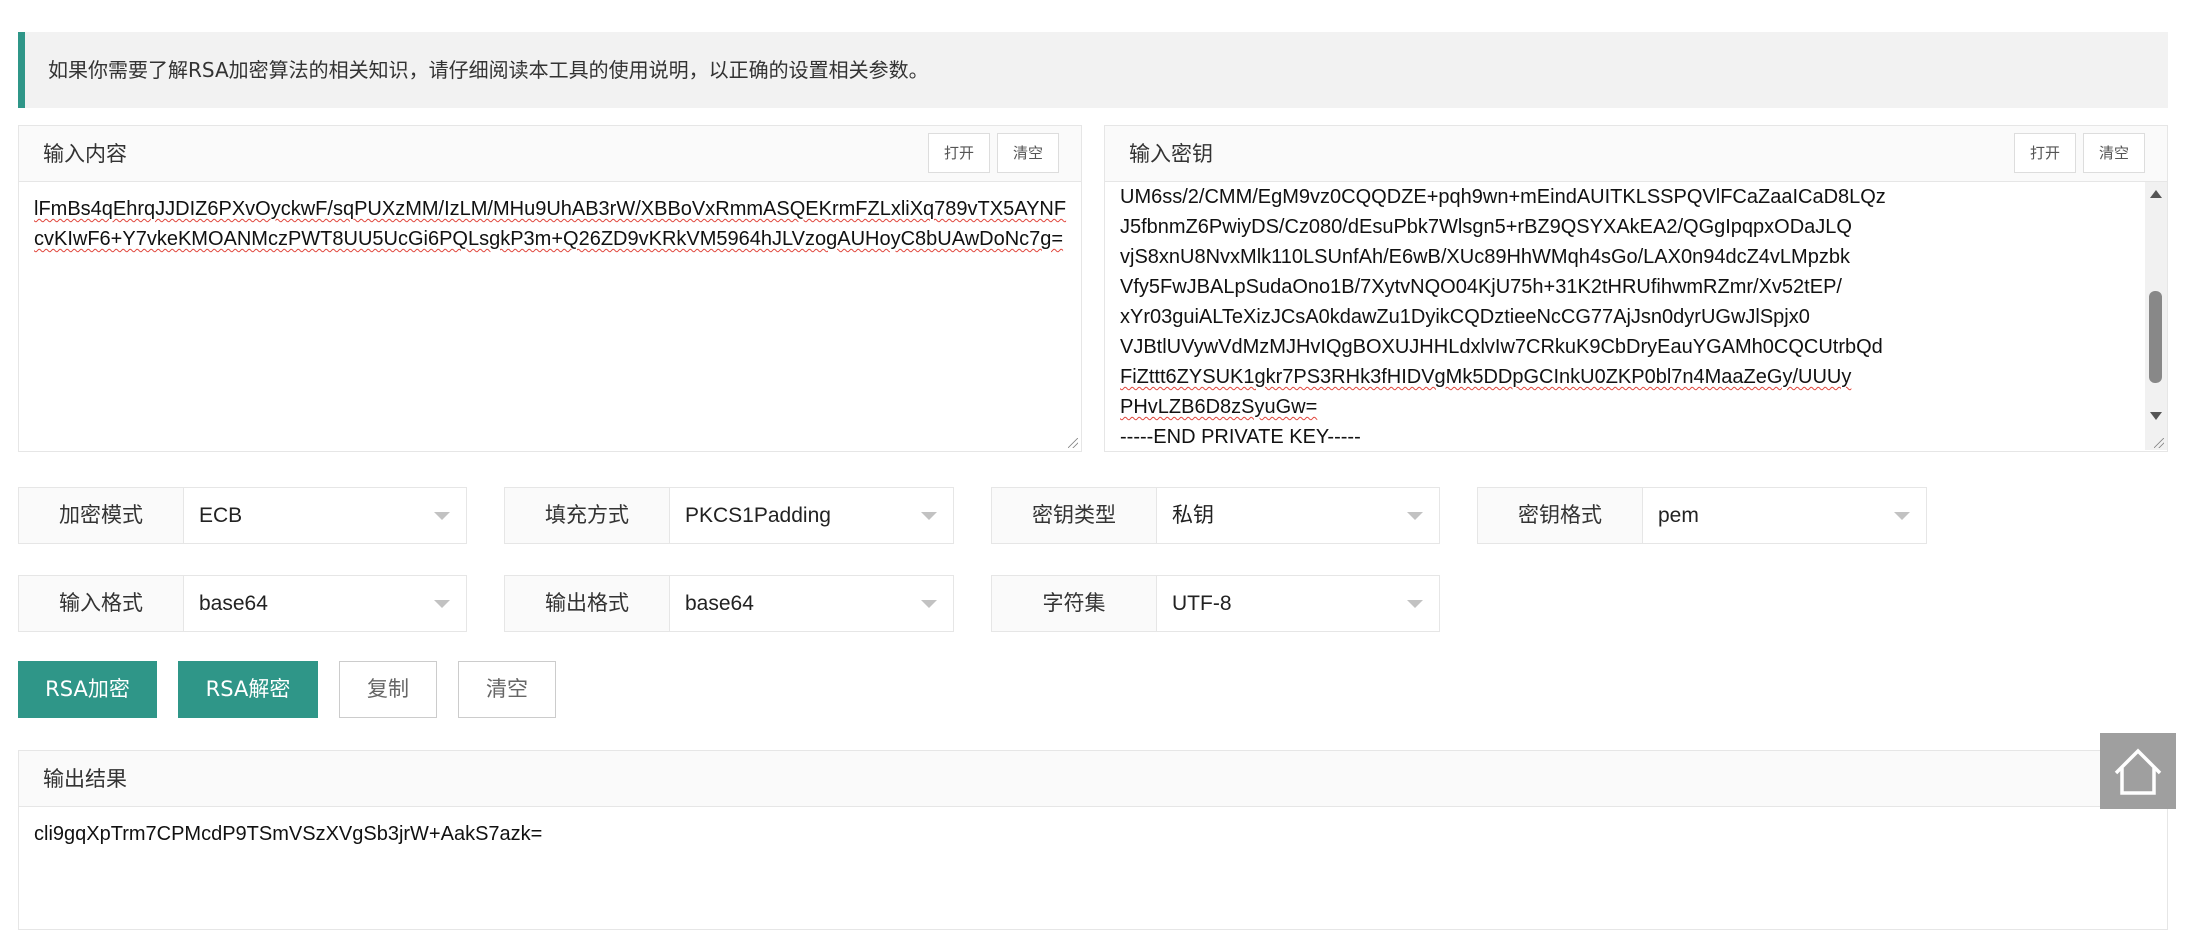 The image size is (2193, 930). What do you see at coordinates (2155, 337) in the screenshot?
I see `scroll-thumb` at bounding box center [2155, 337].